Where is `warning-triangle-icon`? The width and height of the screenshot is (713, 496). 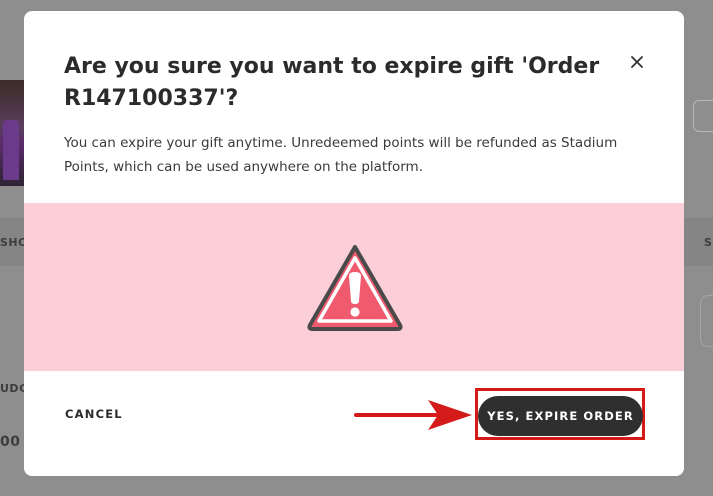
warning-triangle-icon is located at coordinates (355, 288).